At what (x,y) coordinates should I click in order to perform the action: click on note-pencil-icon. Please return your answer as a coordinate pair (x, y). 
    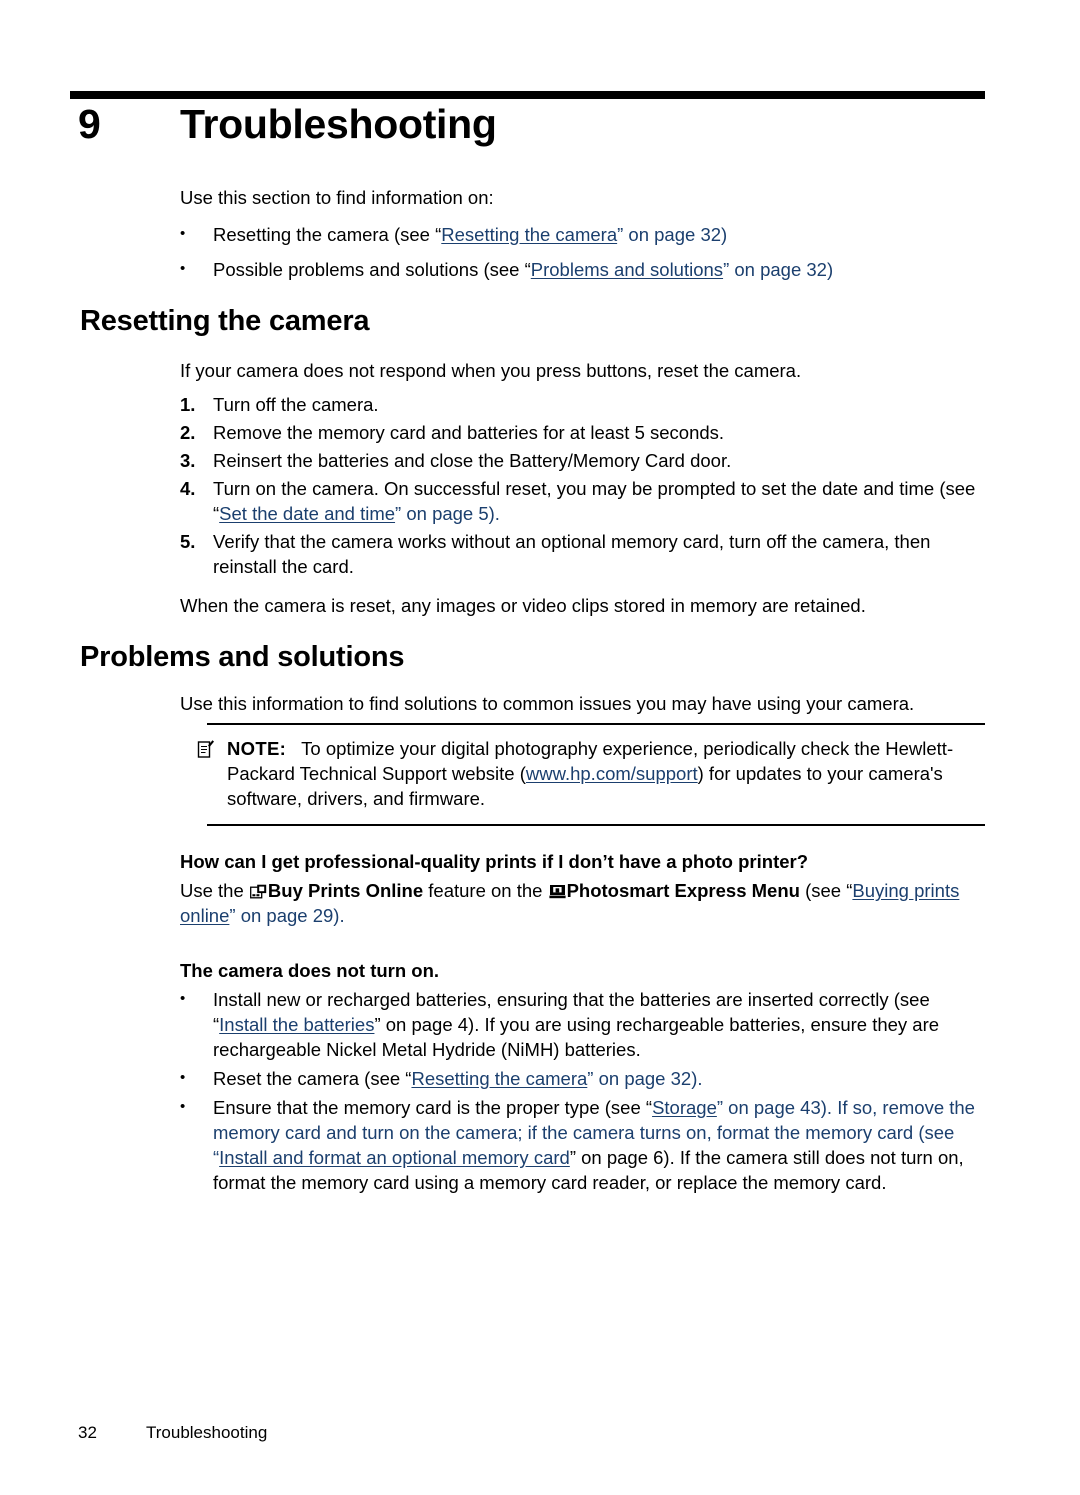
    Looking at the image, I should click on (206, 749).